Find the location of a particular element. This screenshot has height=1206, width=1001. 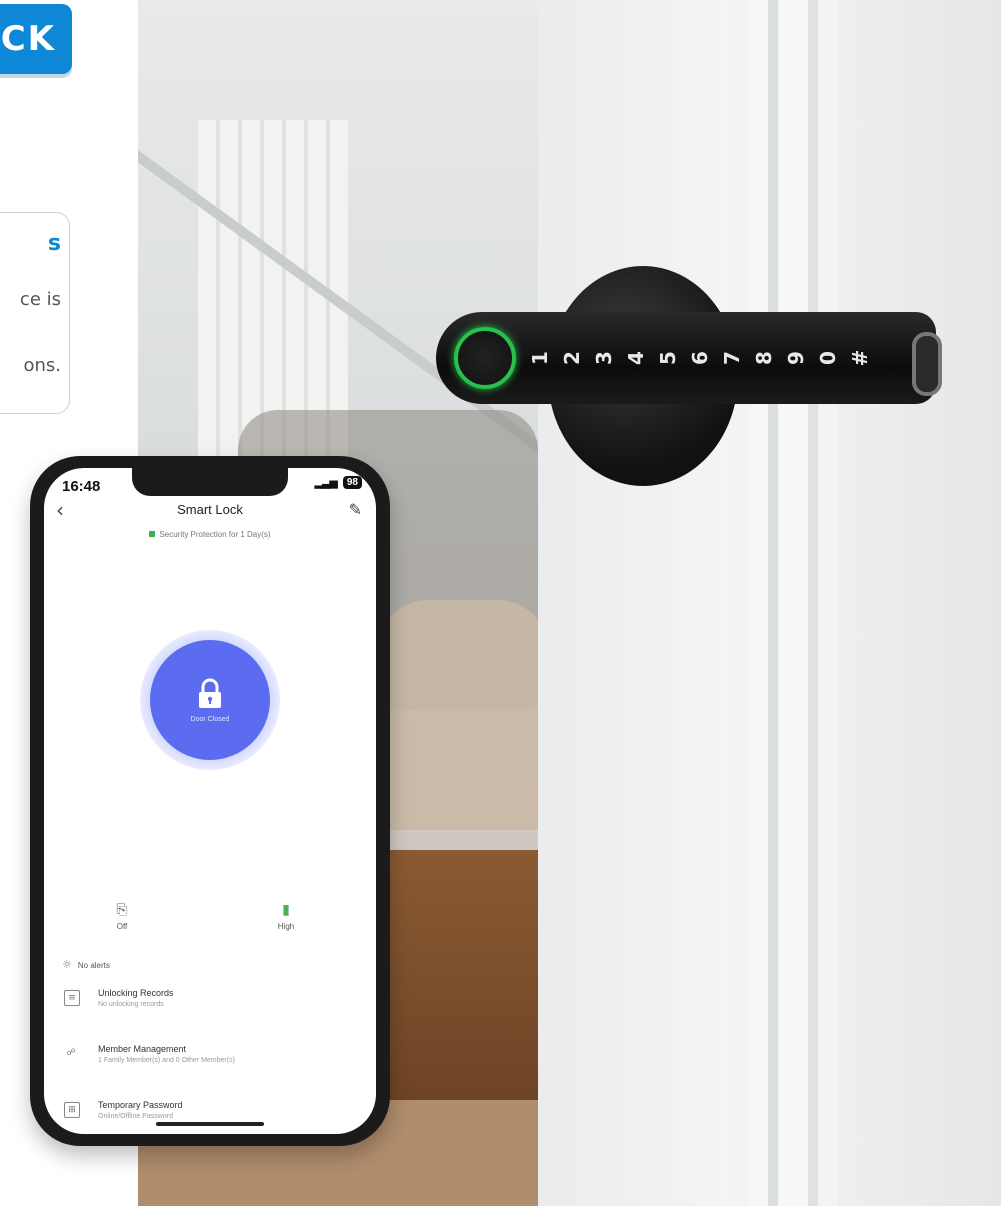

fingerprint-sensor-icon is located at coordinates (485, 358).